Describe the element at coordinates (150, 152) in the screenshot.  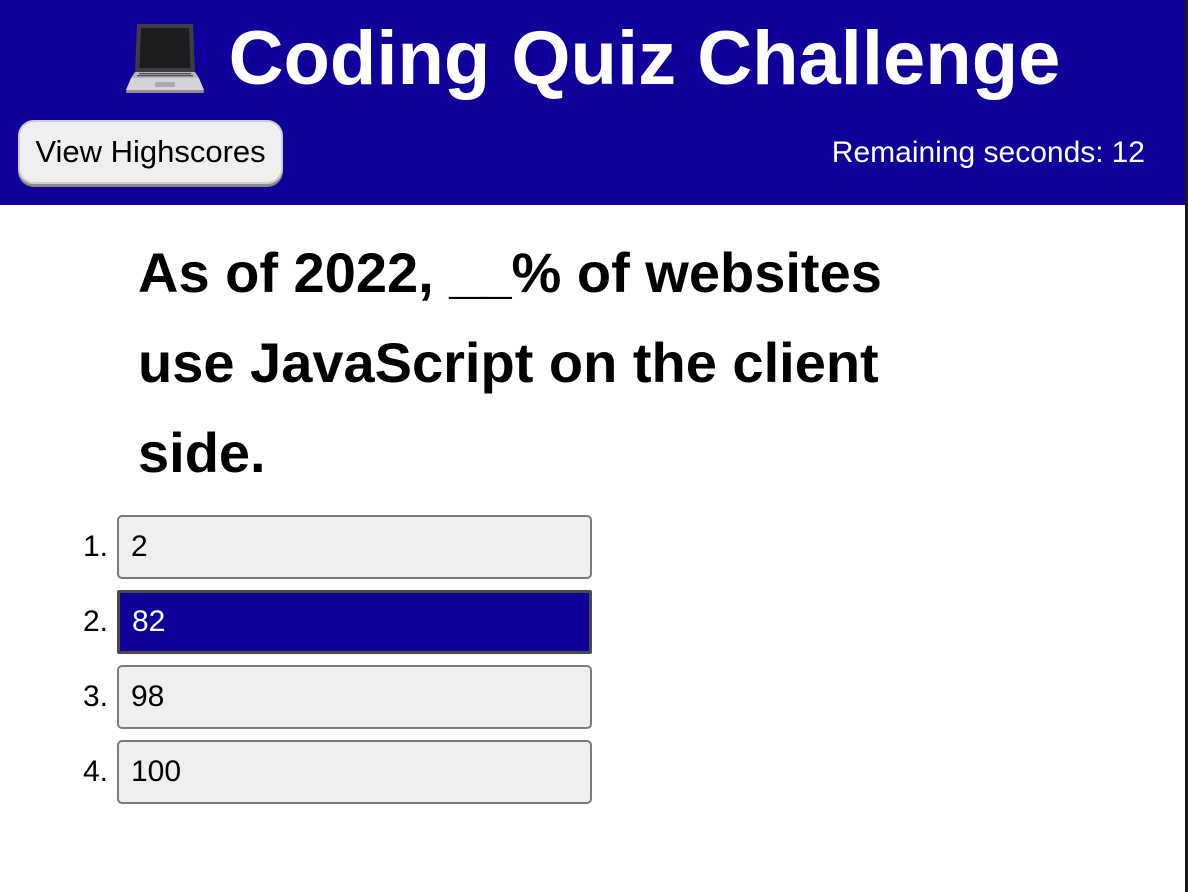
I see `view-highscores-button: View Highscores` at that location.